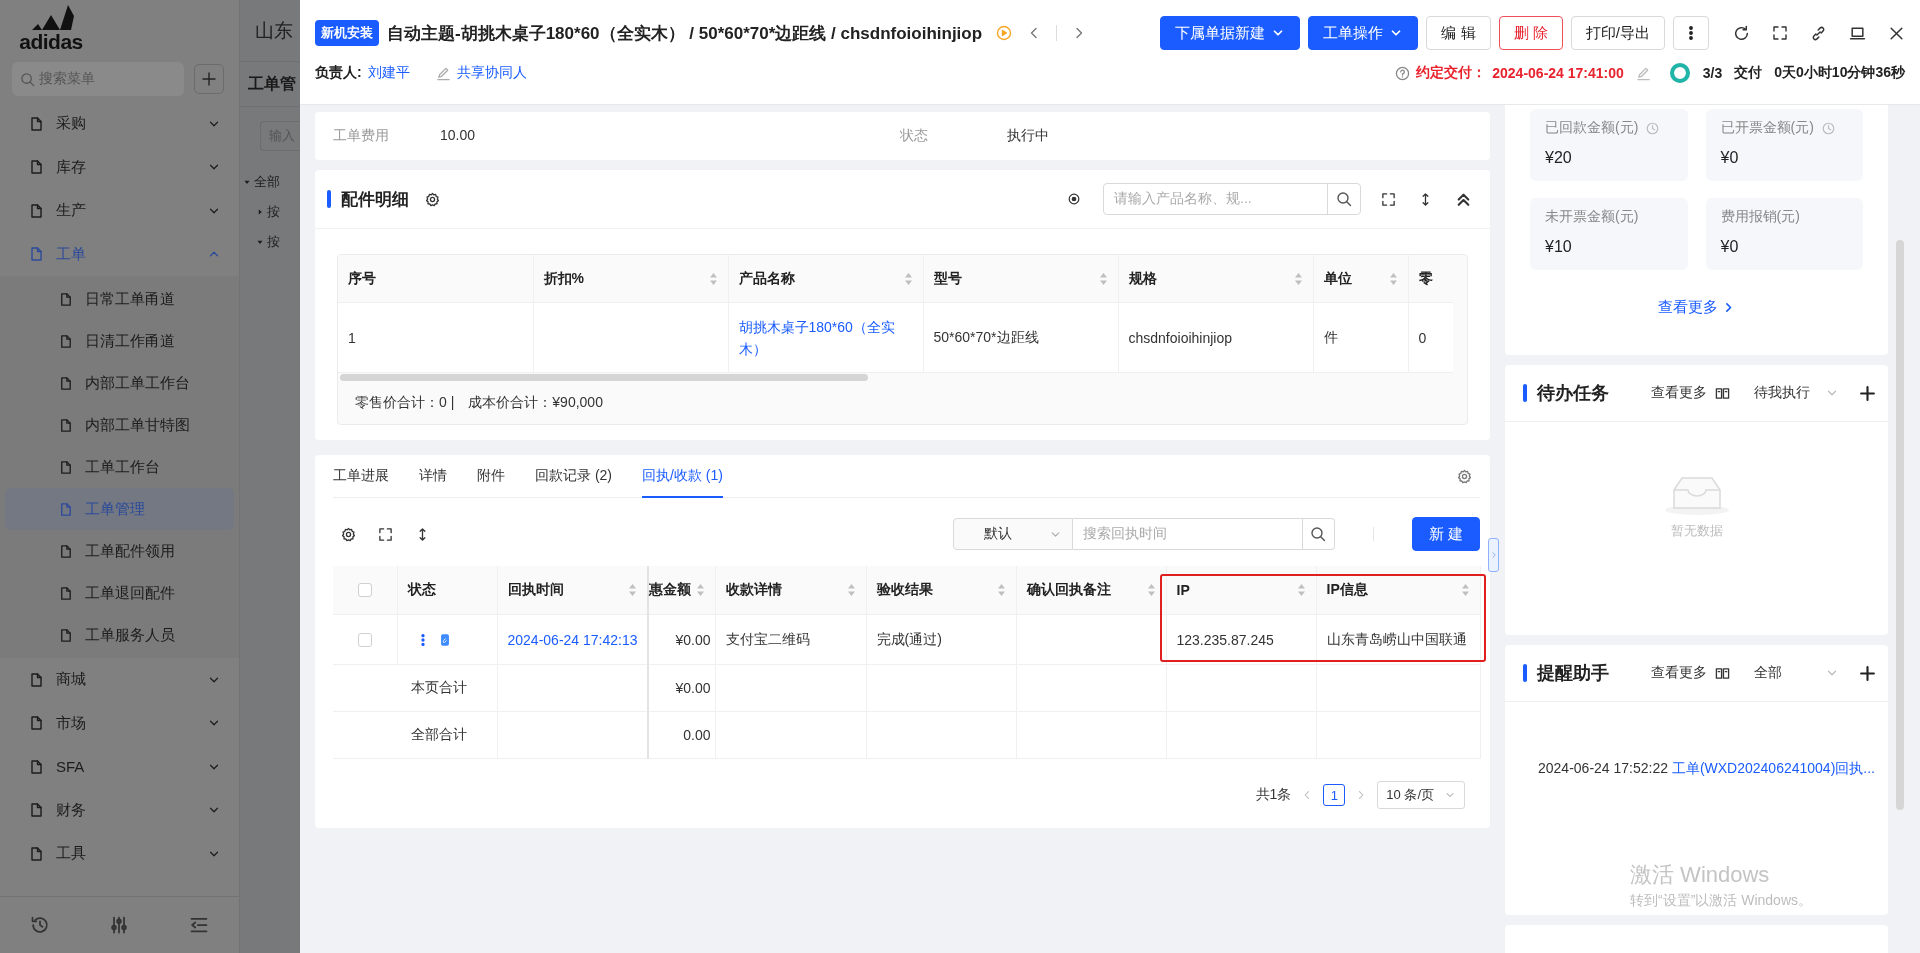 The image size is (1920, 953). What do you see at coordinates (1573, 393) in the screenshot?
I see `section-title: 待办任务` at bounding box center [1573, 393].